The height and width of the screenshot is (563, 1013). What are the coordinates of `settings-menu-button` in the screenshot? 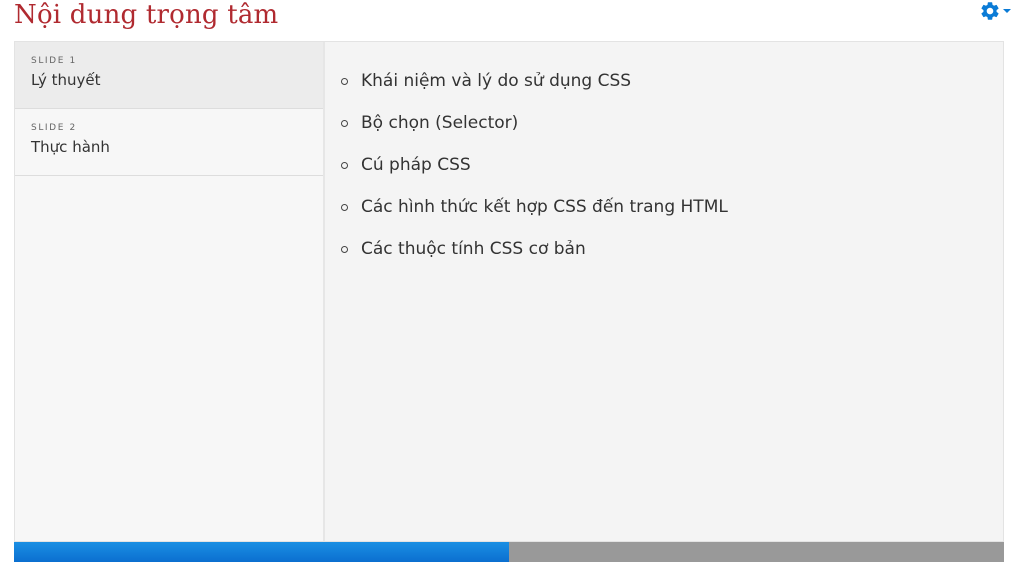 It's located at (995, 11).